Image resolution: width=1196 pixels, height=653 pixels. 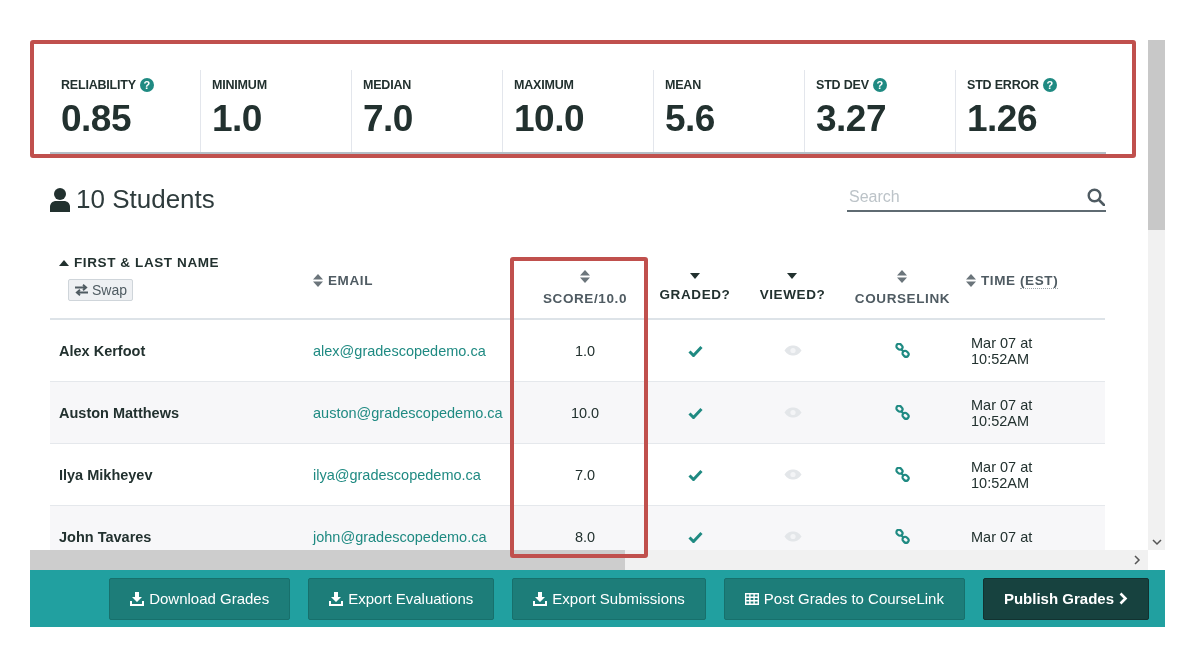 I want to click on stat-label: STD ERROR, so click(x=1003, y=85).